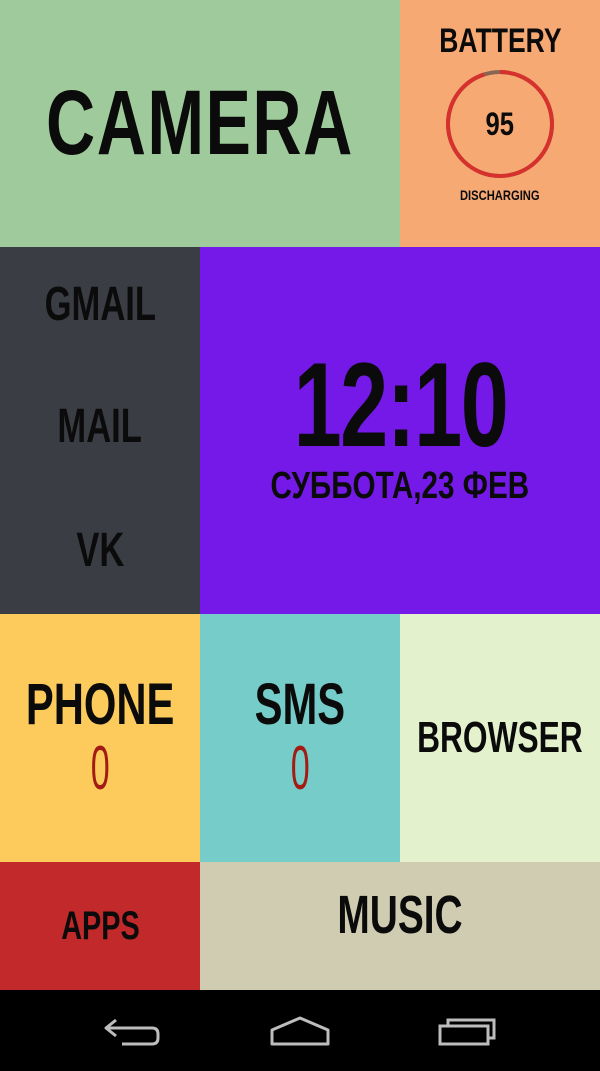  I want to click on home-icon, so click(300, 1031).